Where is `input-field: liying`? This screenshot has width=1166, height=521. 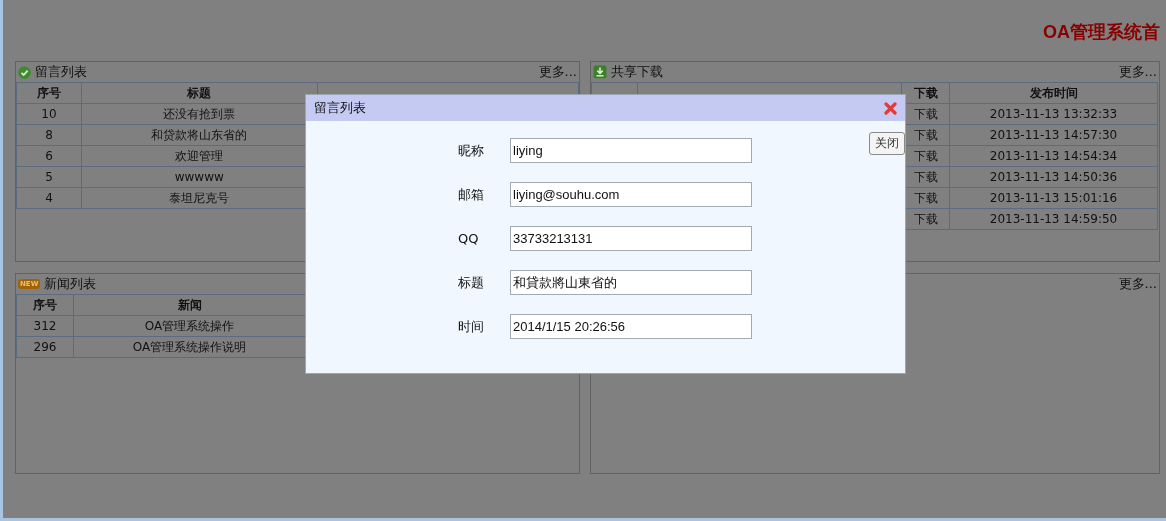
input-field: liying is located at coordinates (631, 150).